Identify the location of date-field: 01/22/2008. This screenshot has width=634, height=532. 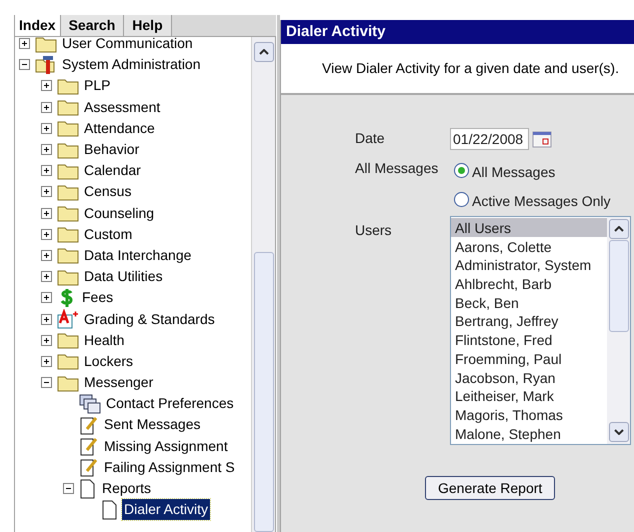
(489, 139).